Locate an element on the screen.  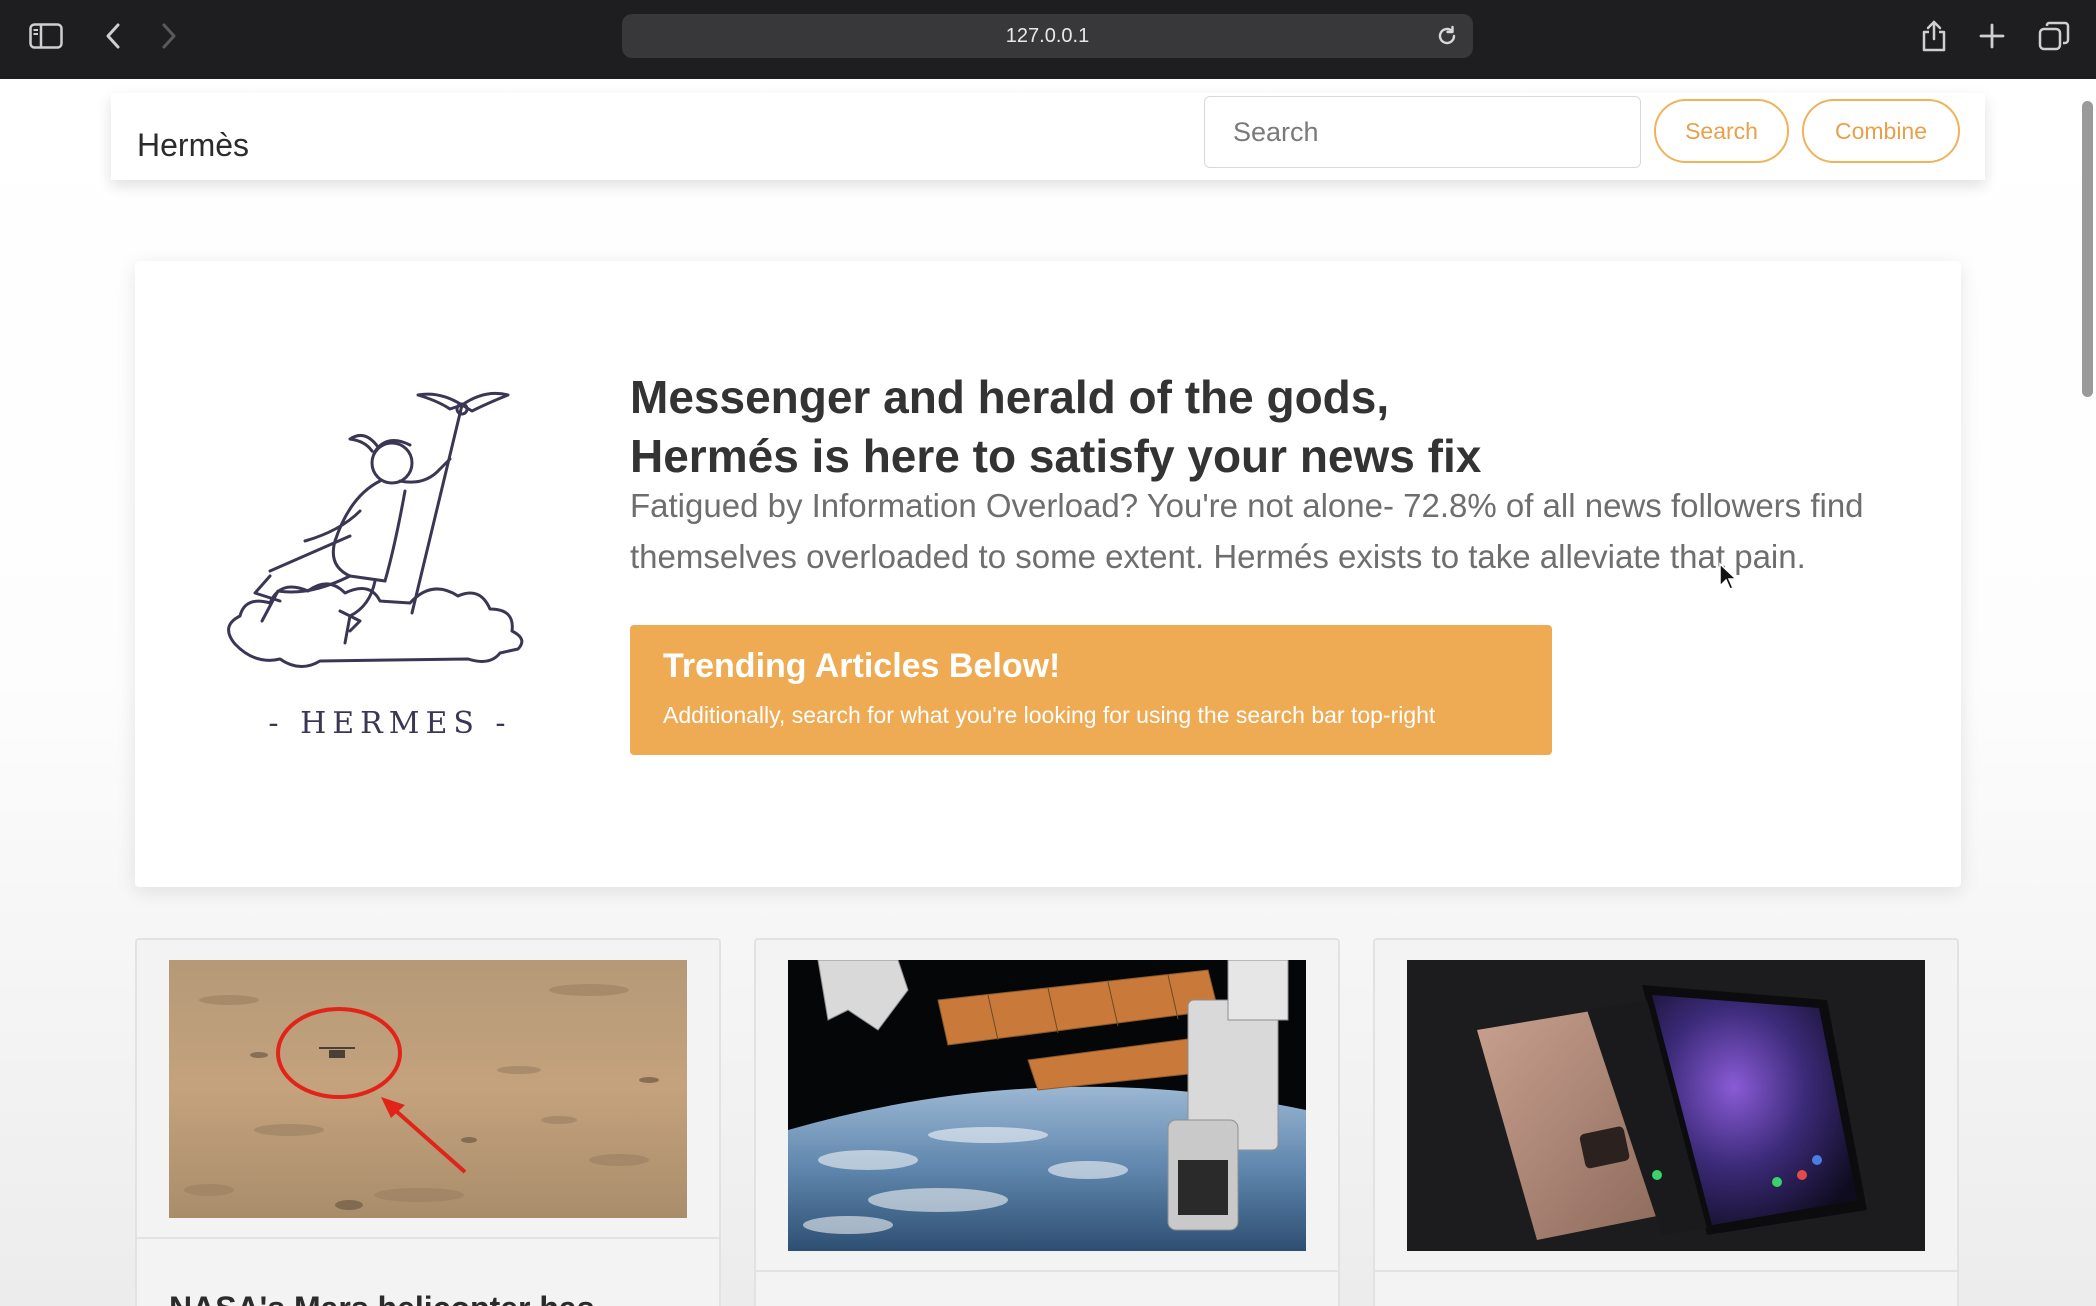
foldable-phone-photo is located at coordinates (1666, 1105).